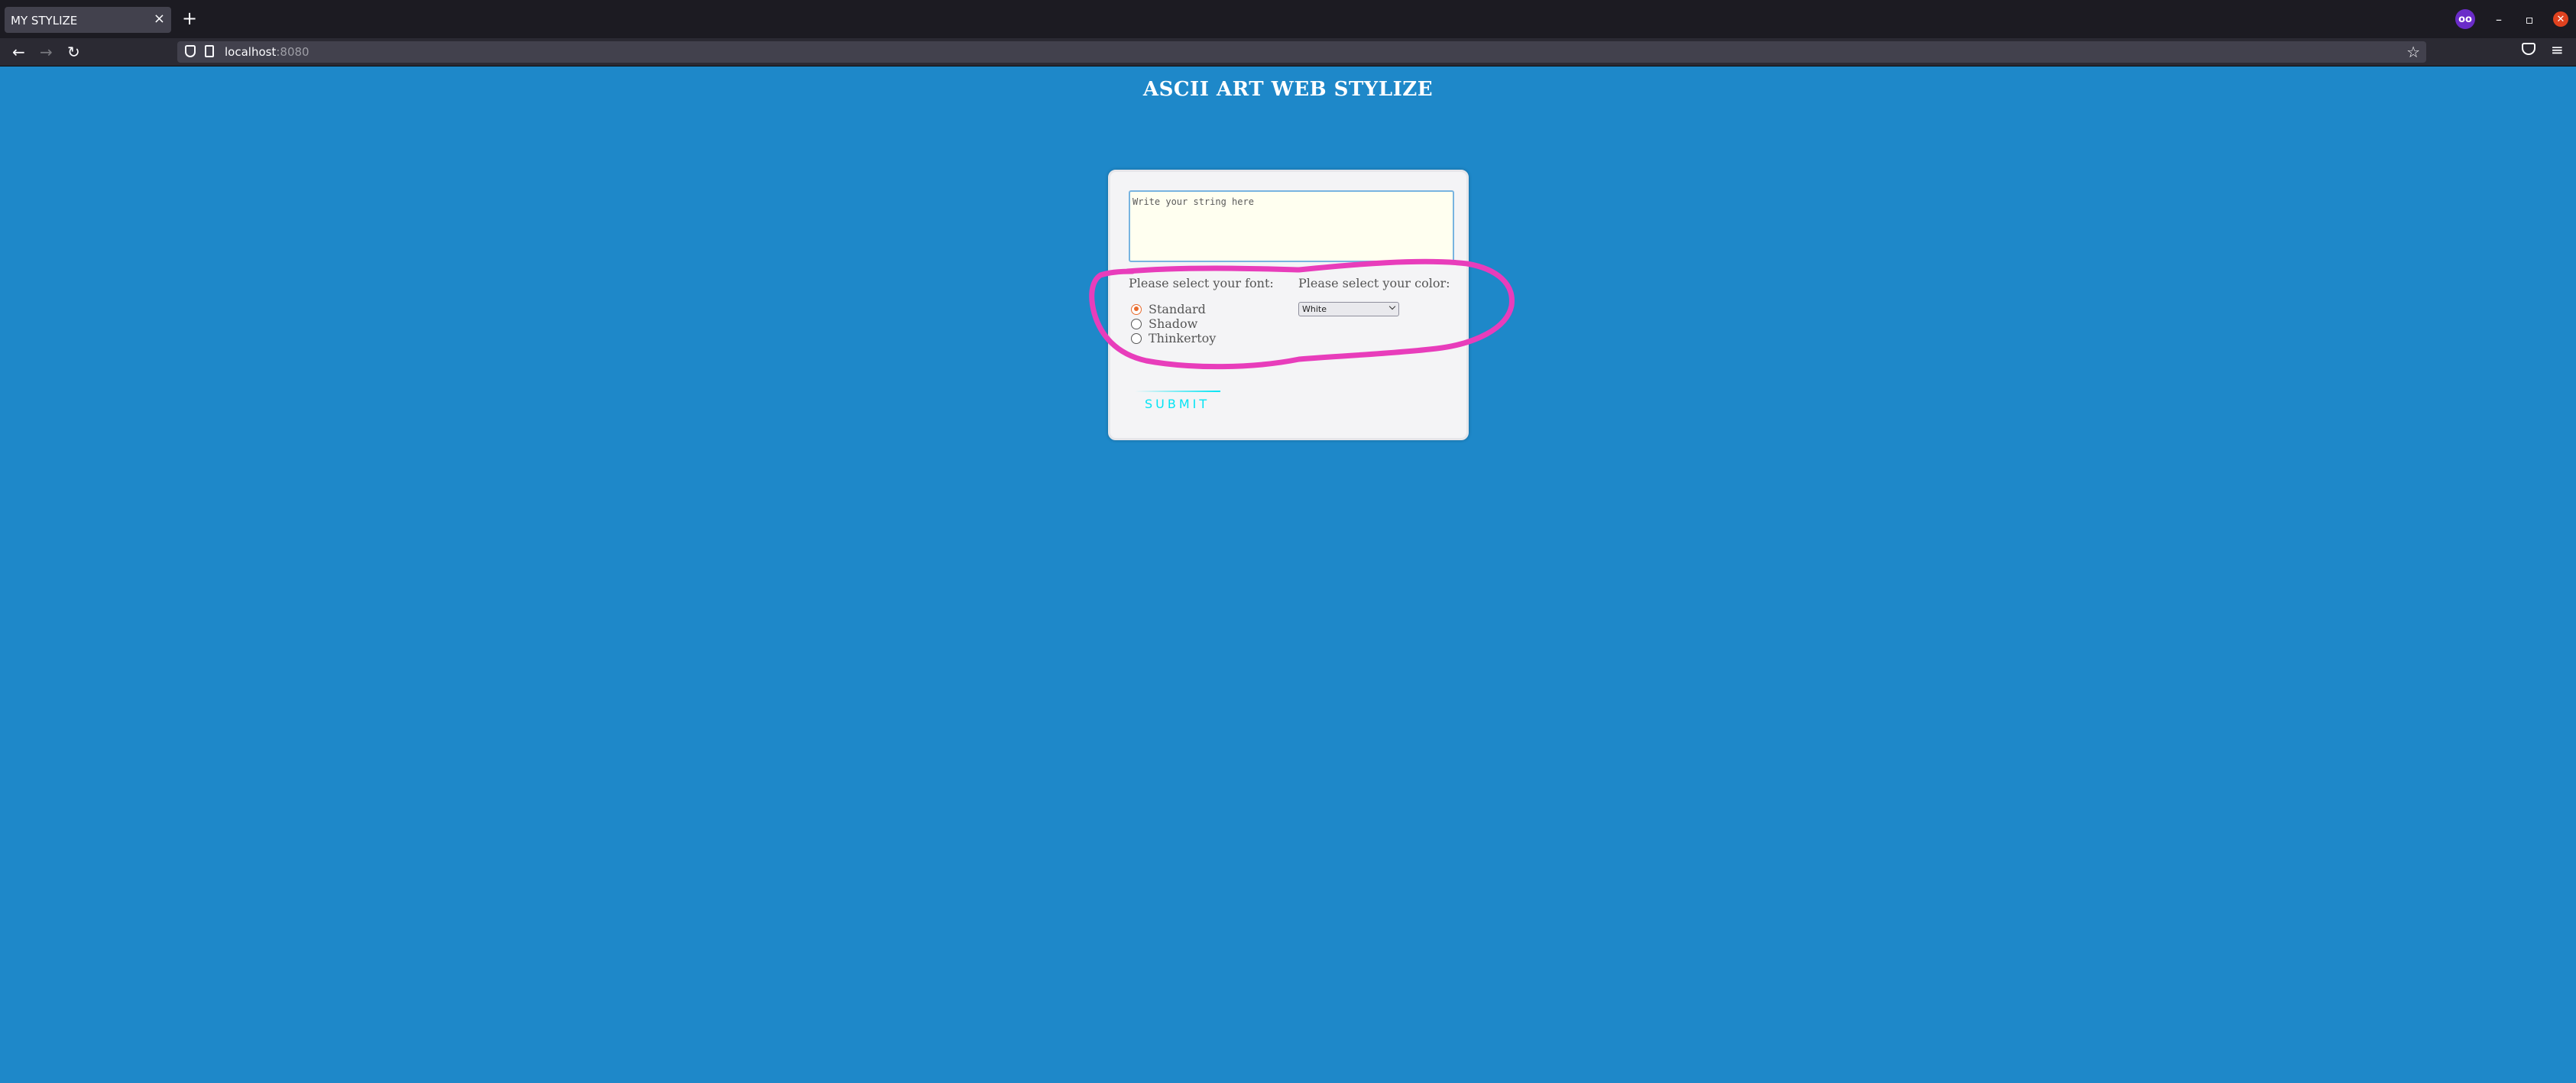  I want to click on font-radio-group: Standard Shadow Thinkertoy, so click(1173, 323).